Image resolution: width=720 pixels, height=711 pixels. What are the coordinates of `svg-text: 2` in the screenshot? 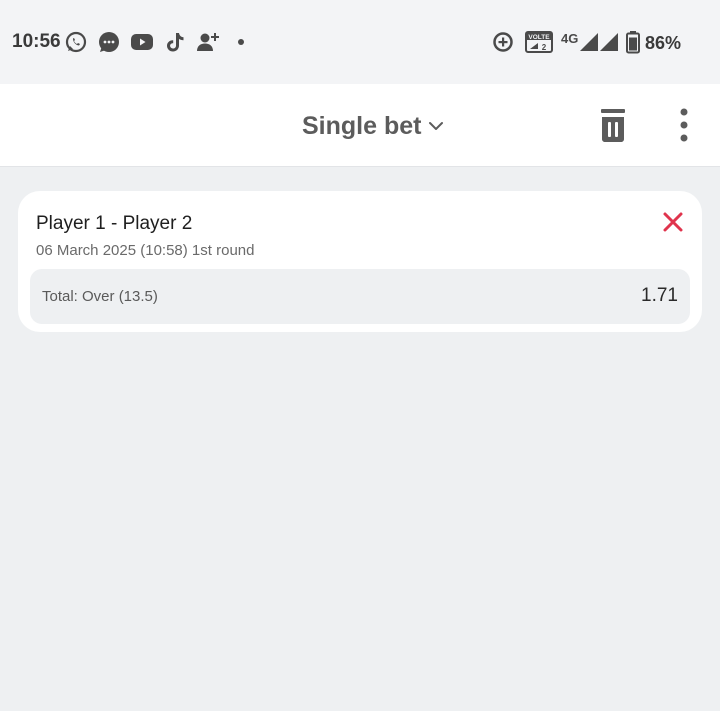 It's located at (544, 47).